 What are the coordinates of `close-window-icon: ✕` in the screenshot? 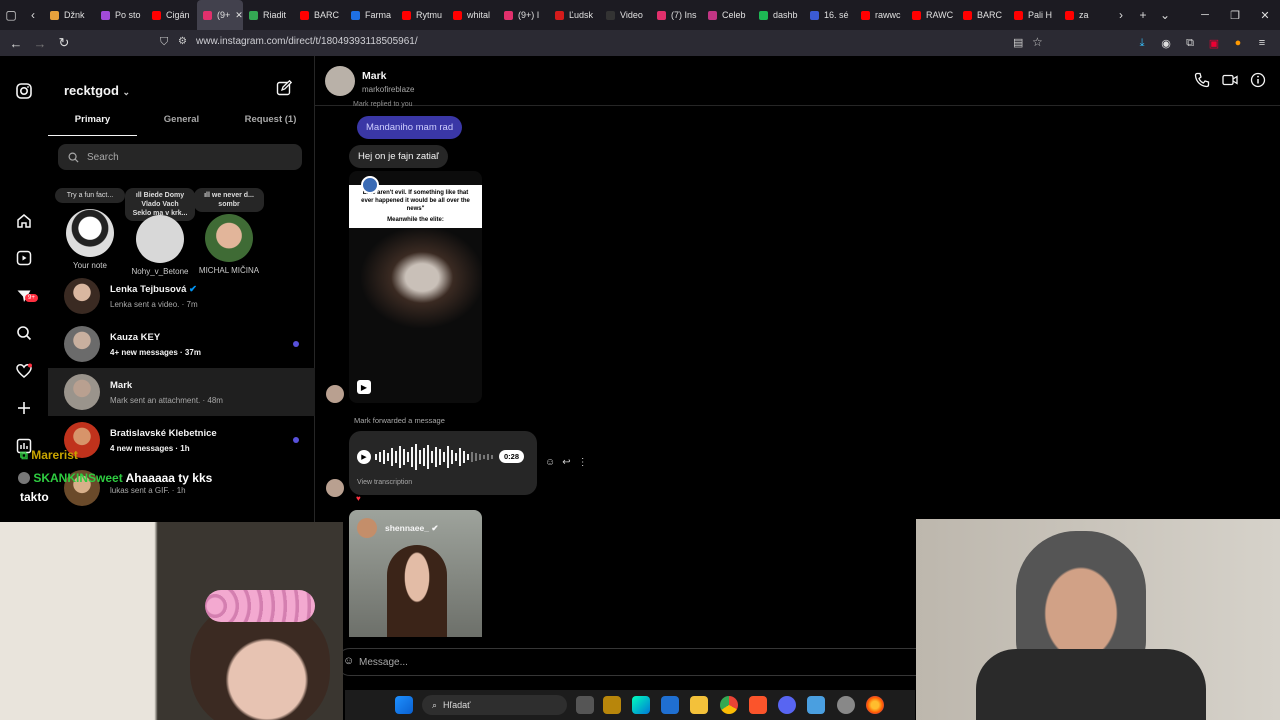 It's located at (1265, 15).